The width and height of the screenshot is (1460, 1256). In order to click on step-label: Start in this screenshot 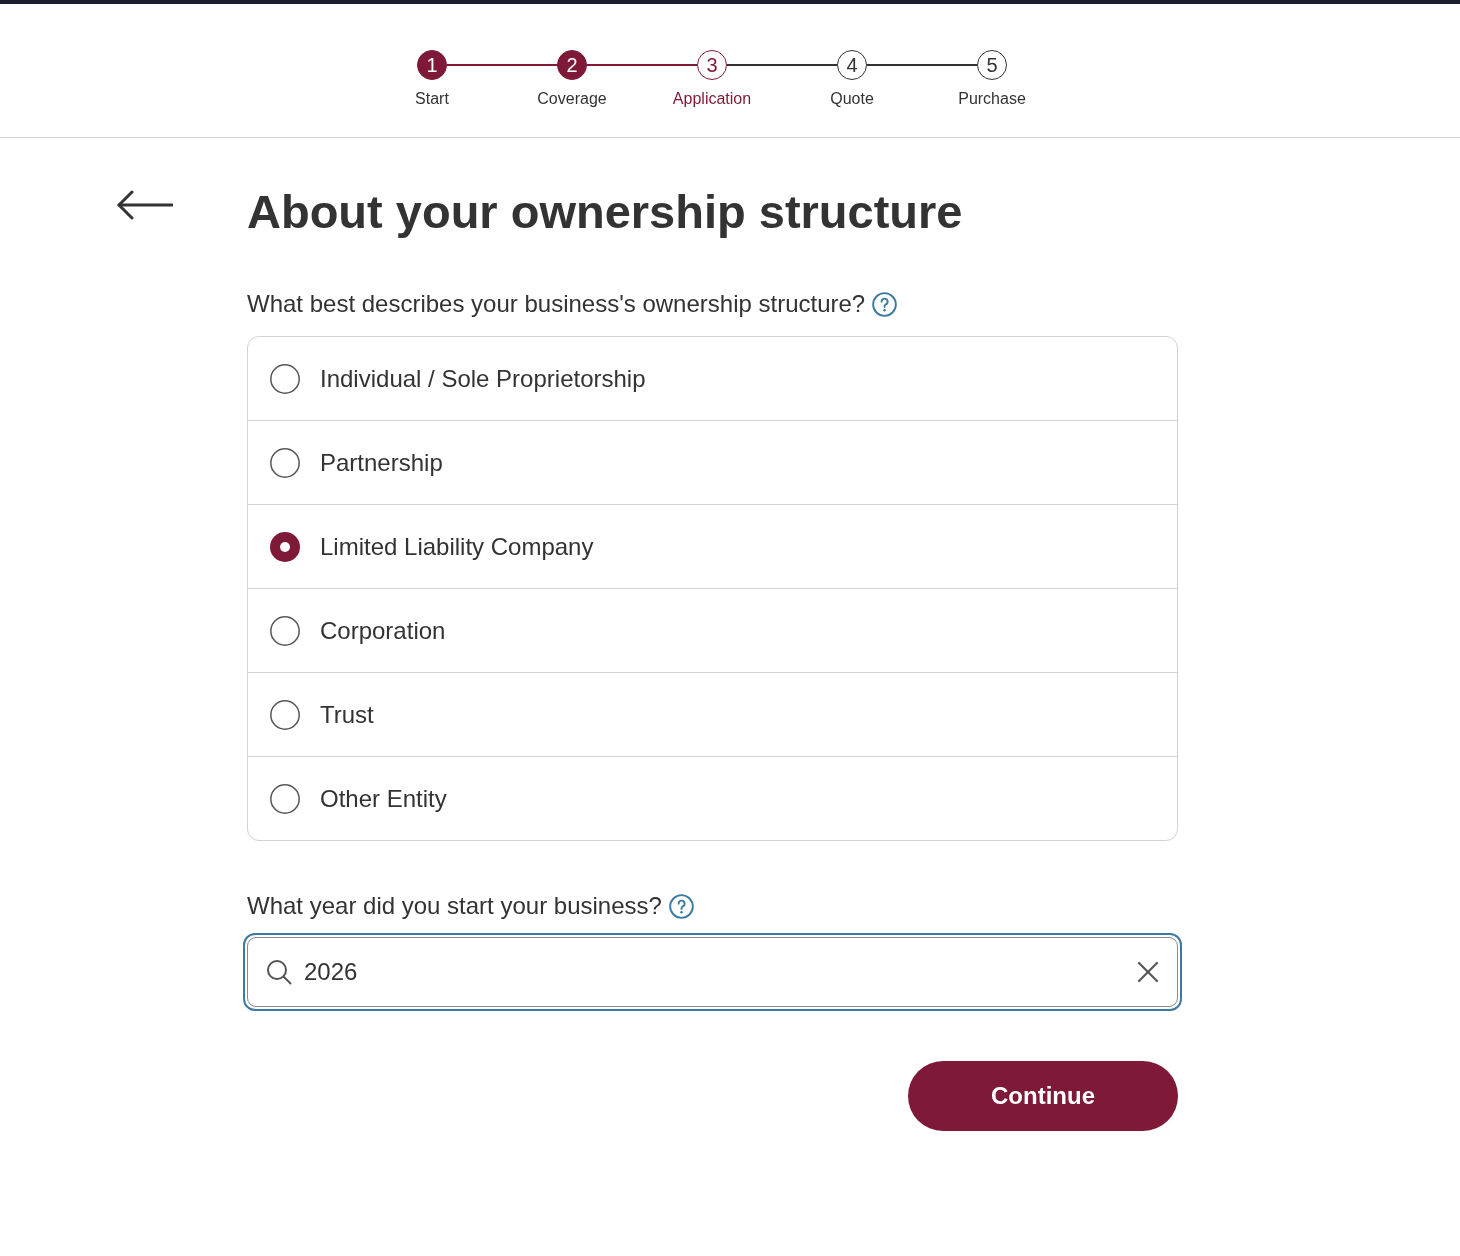, I will do `click(432, 99)`.